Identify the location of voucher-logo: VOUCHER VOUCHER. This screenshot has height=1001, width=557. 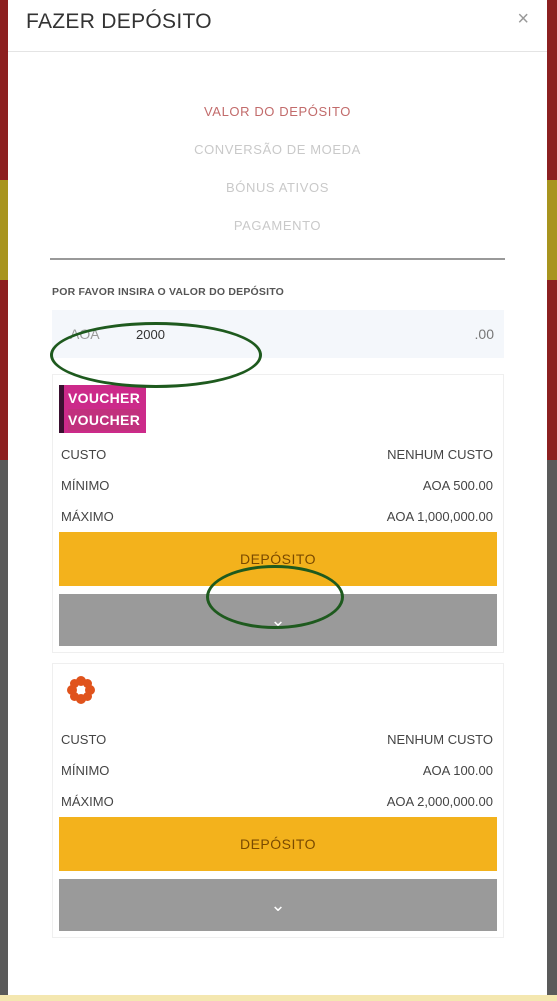
(103, 409).